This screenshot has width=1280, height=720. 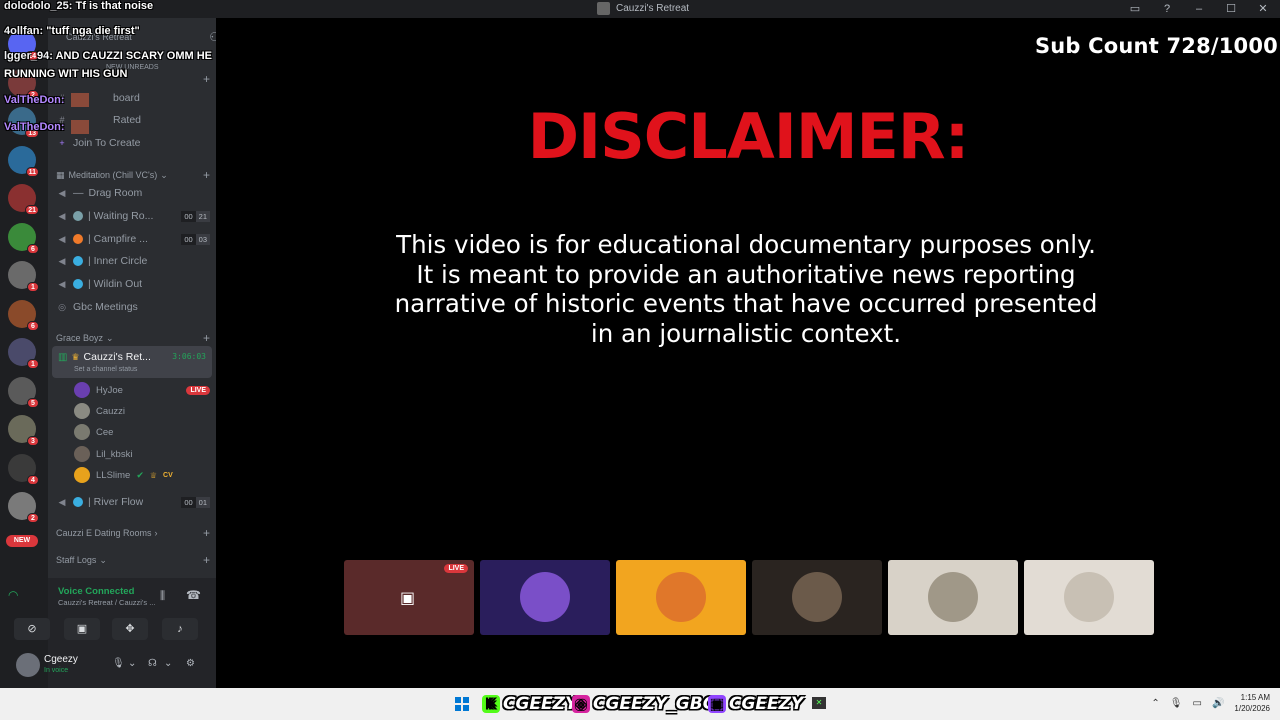 I want to click on server-icon: 2, so click(x=23, y=507).